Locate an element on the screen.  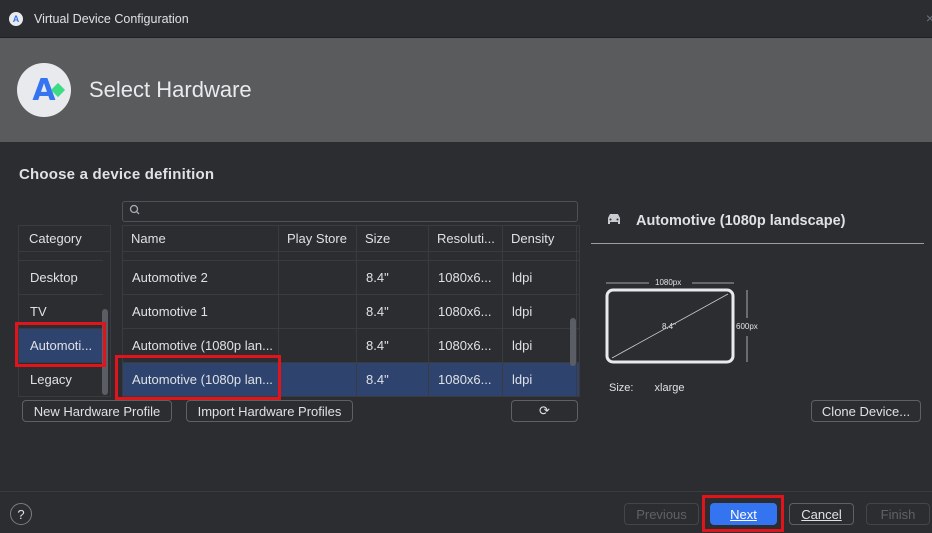
footer-divider is located at coordinates (466, 491).